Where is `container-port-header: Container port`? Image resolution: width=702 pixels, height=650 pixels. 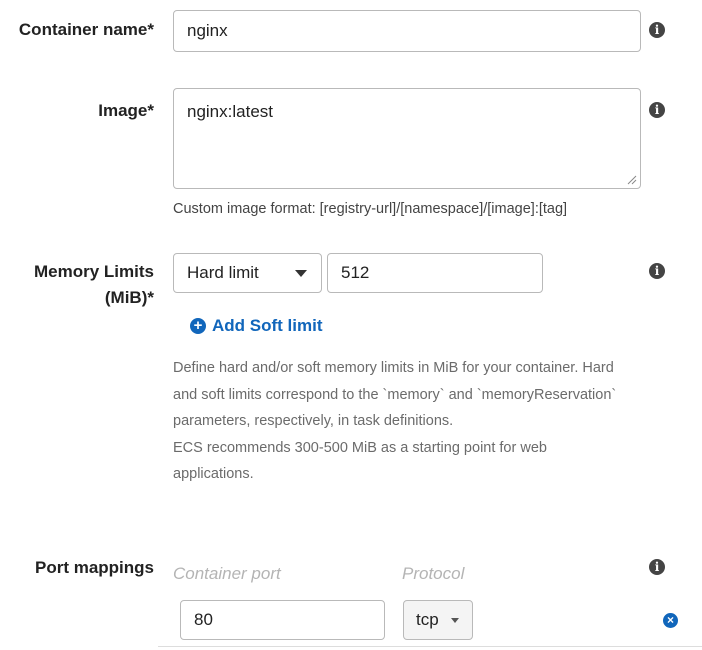
container-port-header: Container port is located at coordinates (227, 573).